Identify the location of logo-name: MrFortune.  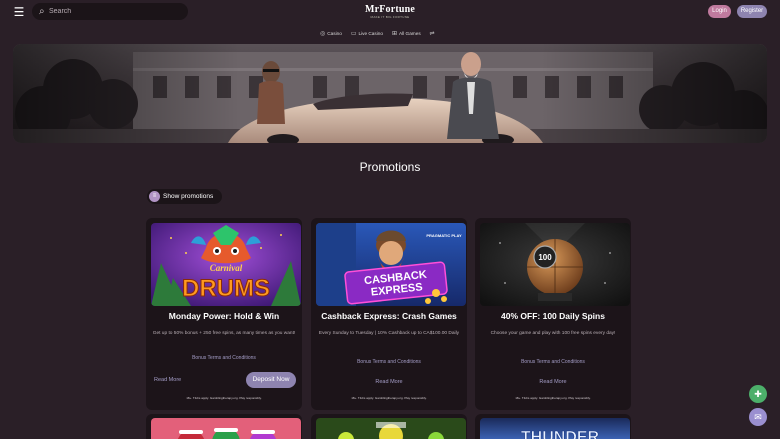
(390, 9).